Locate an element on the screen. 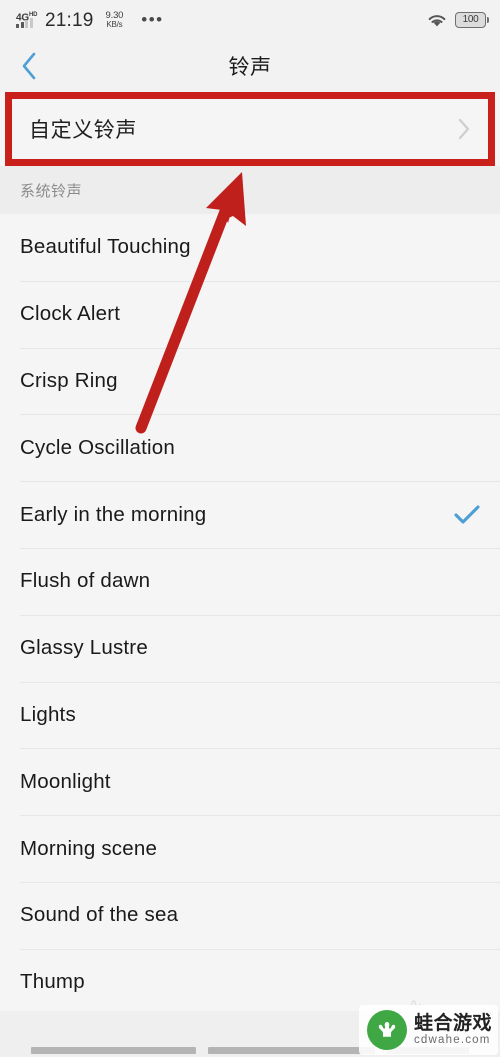  network-speed-value: 9.30 is located at coordinates (114, 15).